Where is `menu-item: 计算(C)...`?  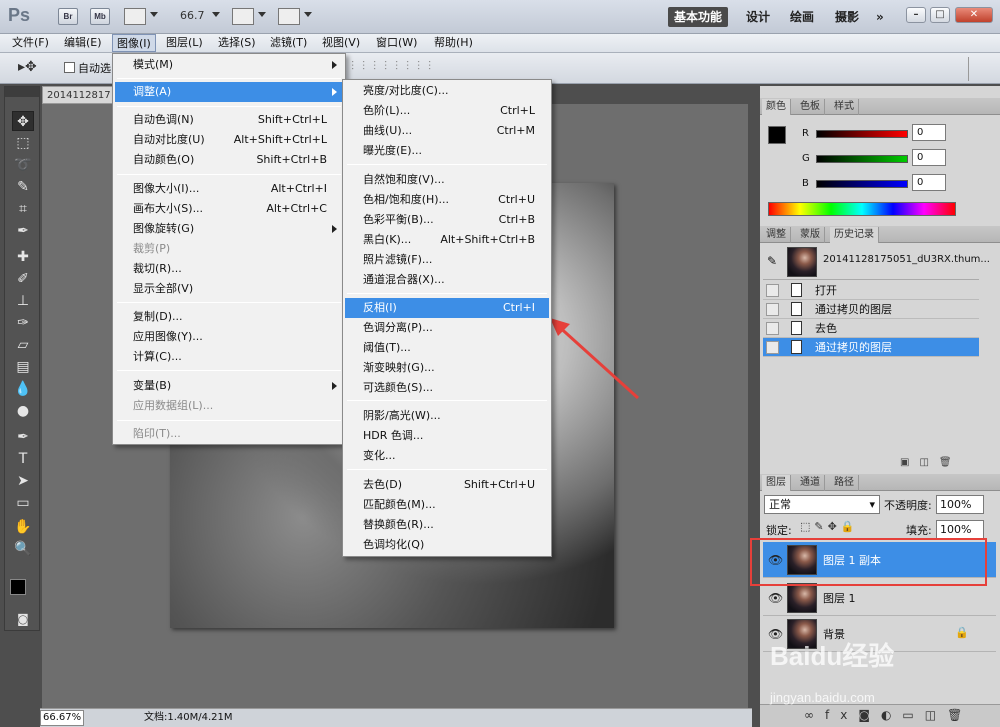
menu-item: 计算(C)... is located at coordinates (229, 357).